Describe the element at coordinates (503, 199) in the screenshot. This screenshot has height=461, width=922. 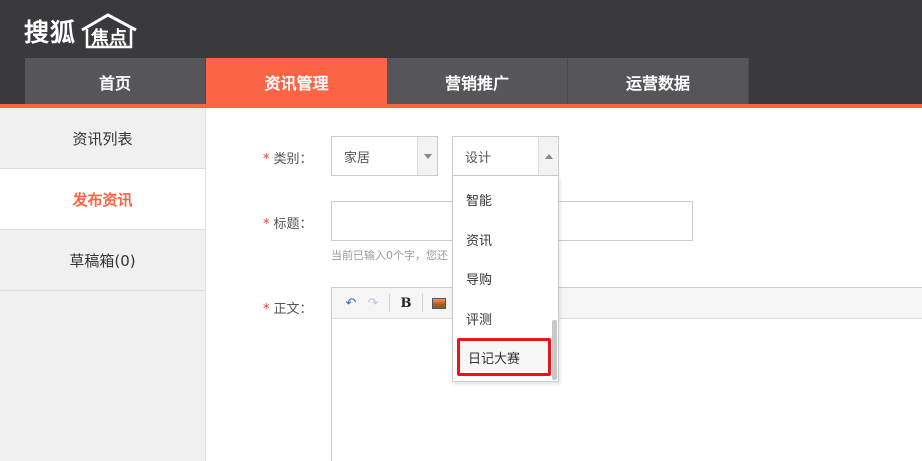
I see `dropdown-option-smart: 智能` at that location.